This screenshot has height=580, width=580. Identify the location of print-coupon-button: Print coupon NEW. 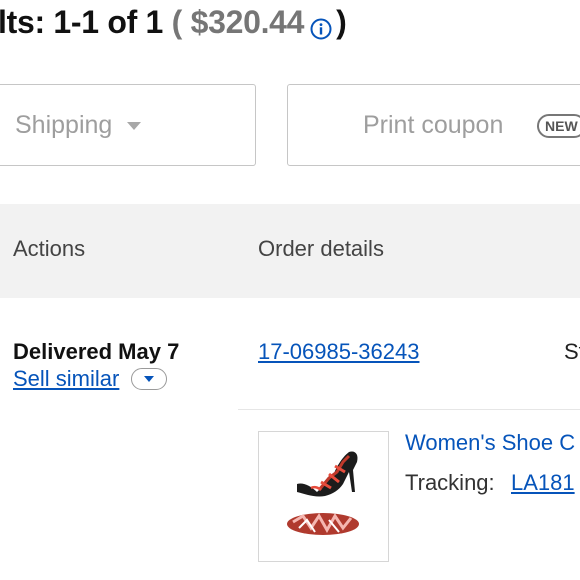
(433, 125).